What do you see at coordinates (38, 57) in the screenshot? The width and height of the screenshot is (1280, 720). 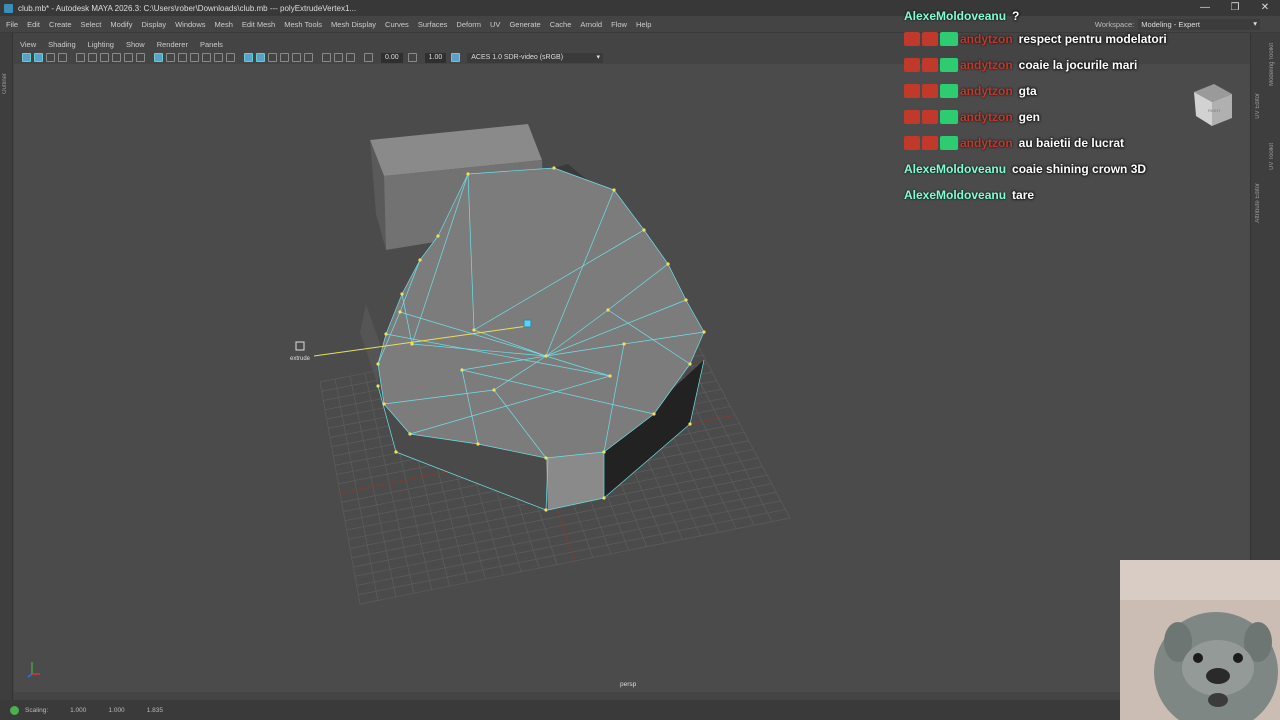 I see `camera-attributes-icon` at bounding box center [38, 57].